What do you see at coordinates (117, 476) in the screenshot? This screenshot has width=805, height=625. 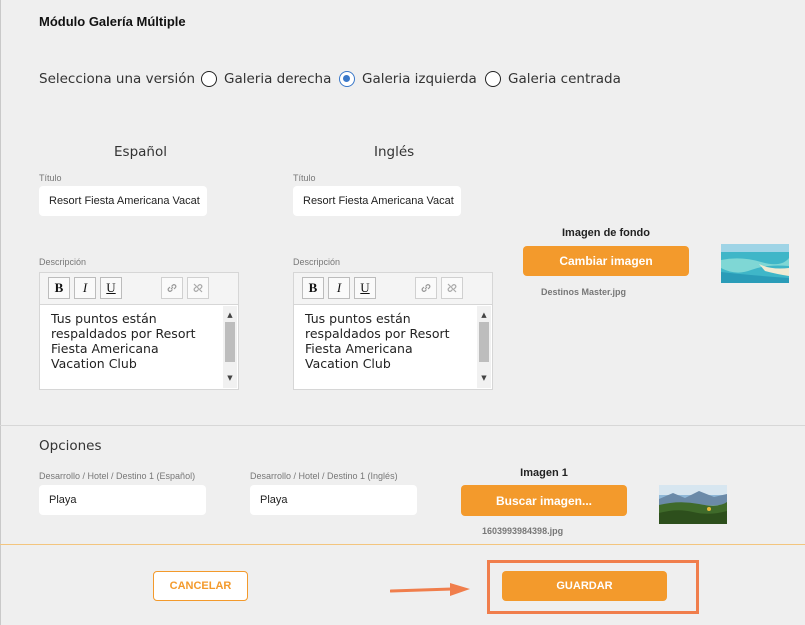 I see `destination-es-label: Desarrollo / Hotel / Destino 1 (Español)` at bounding box center [117, 476].